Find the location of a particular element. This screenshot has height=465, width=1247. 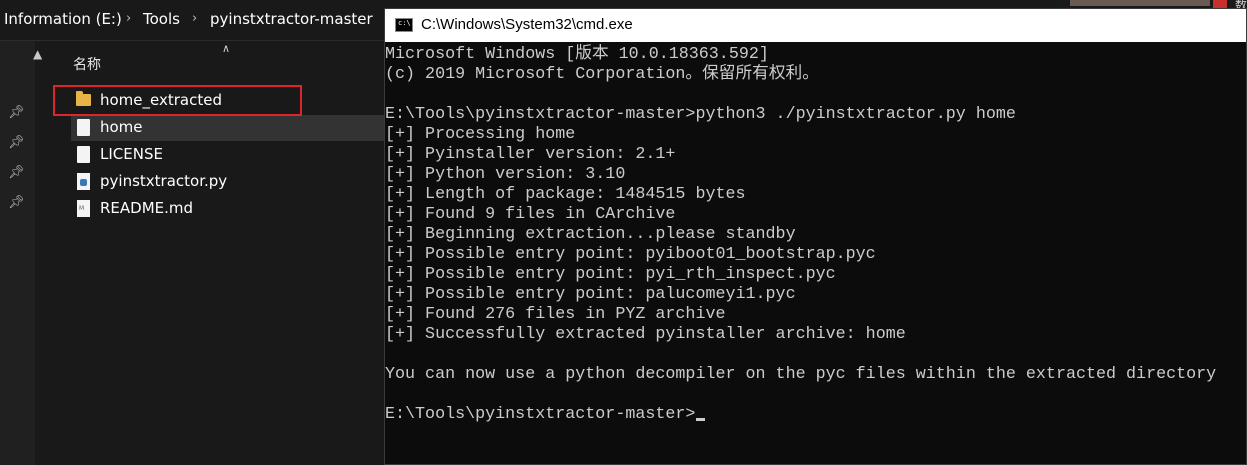

console-line: [+] Found 9 files in CArchive is located at coordinates (530, 214).